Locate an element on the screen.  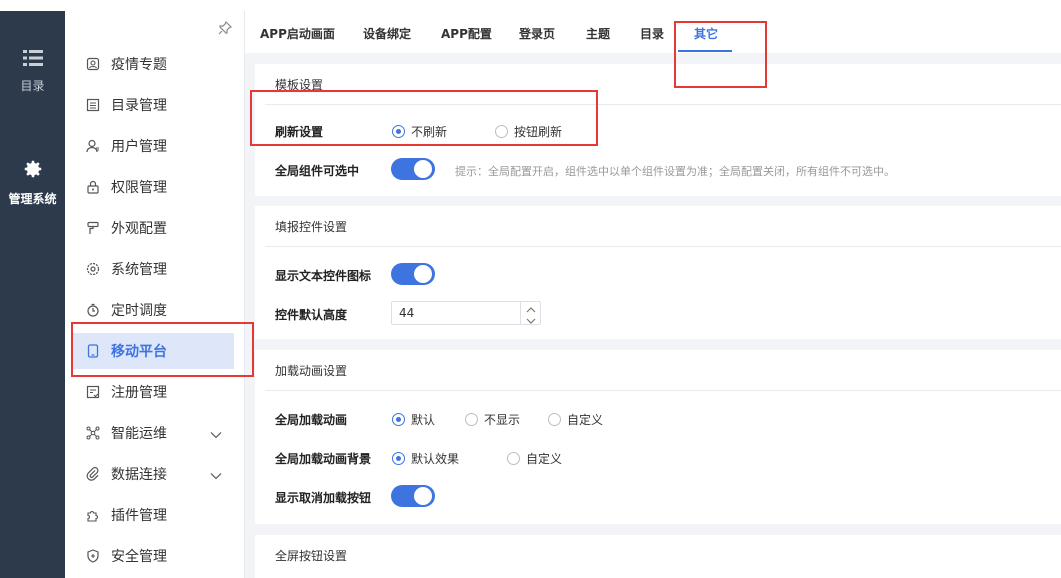
panel-title: 填报控件设置 is located at coordinates (311, 227).